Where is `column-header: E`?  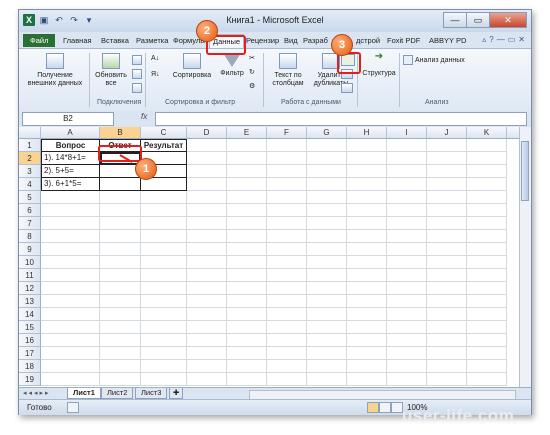 column-header: E is located at coordinates (247, 133).